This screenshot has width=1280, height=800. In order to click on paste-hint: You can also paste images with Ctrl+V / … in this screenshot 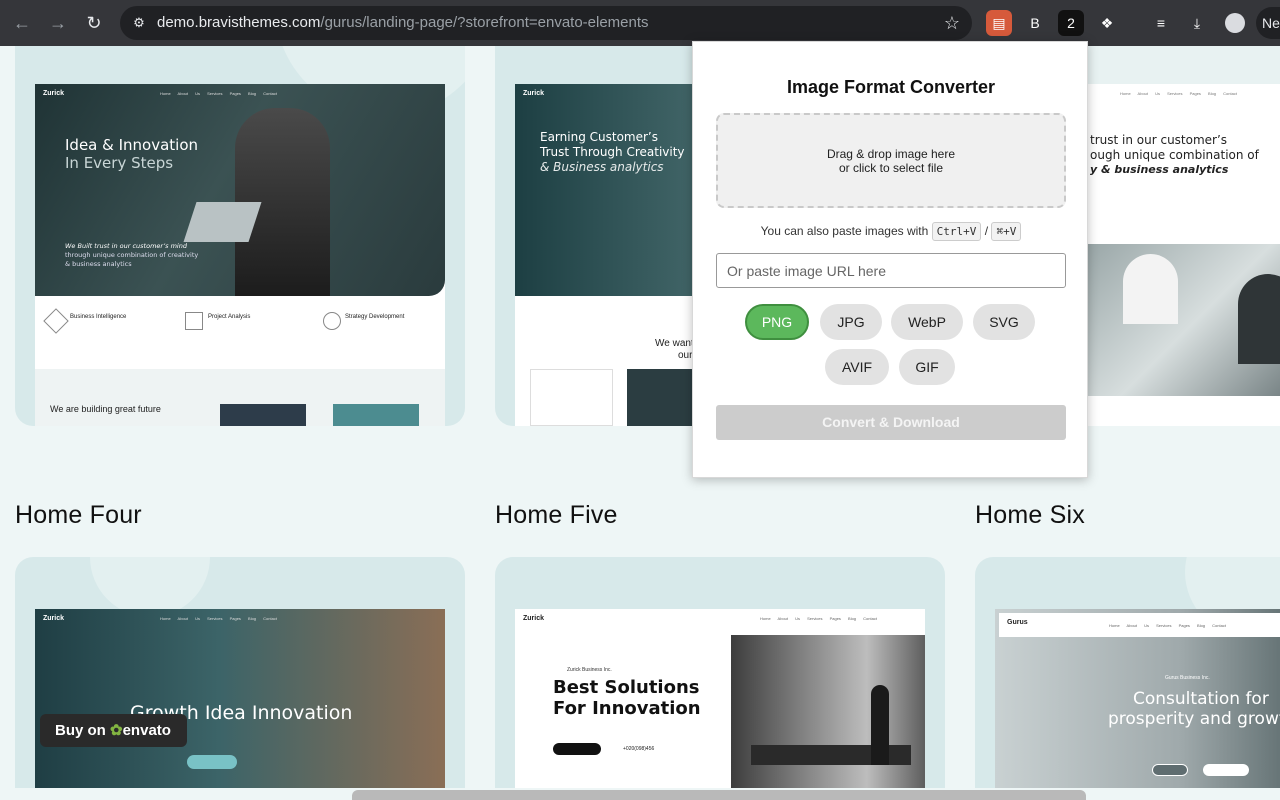, I will do `click(891, 231)`.